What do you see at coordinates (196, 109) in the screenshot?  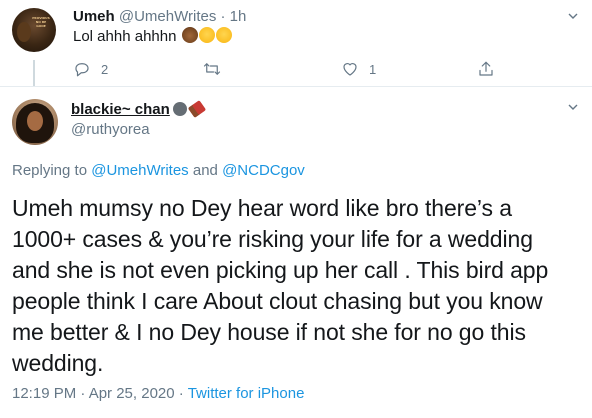 I see `chocolate-bar-emoji` at bounding box center [196, 109].